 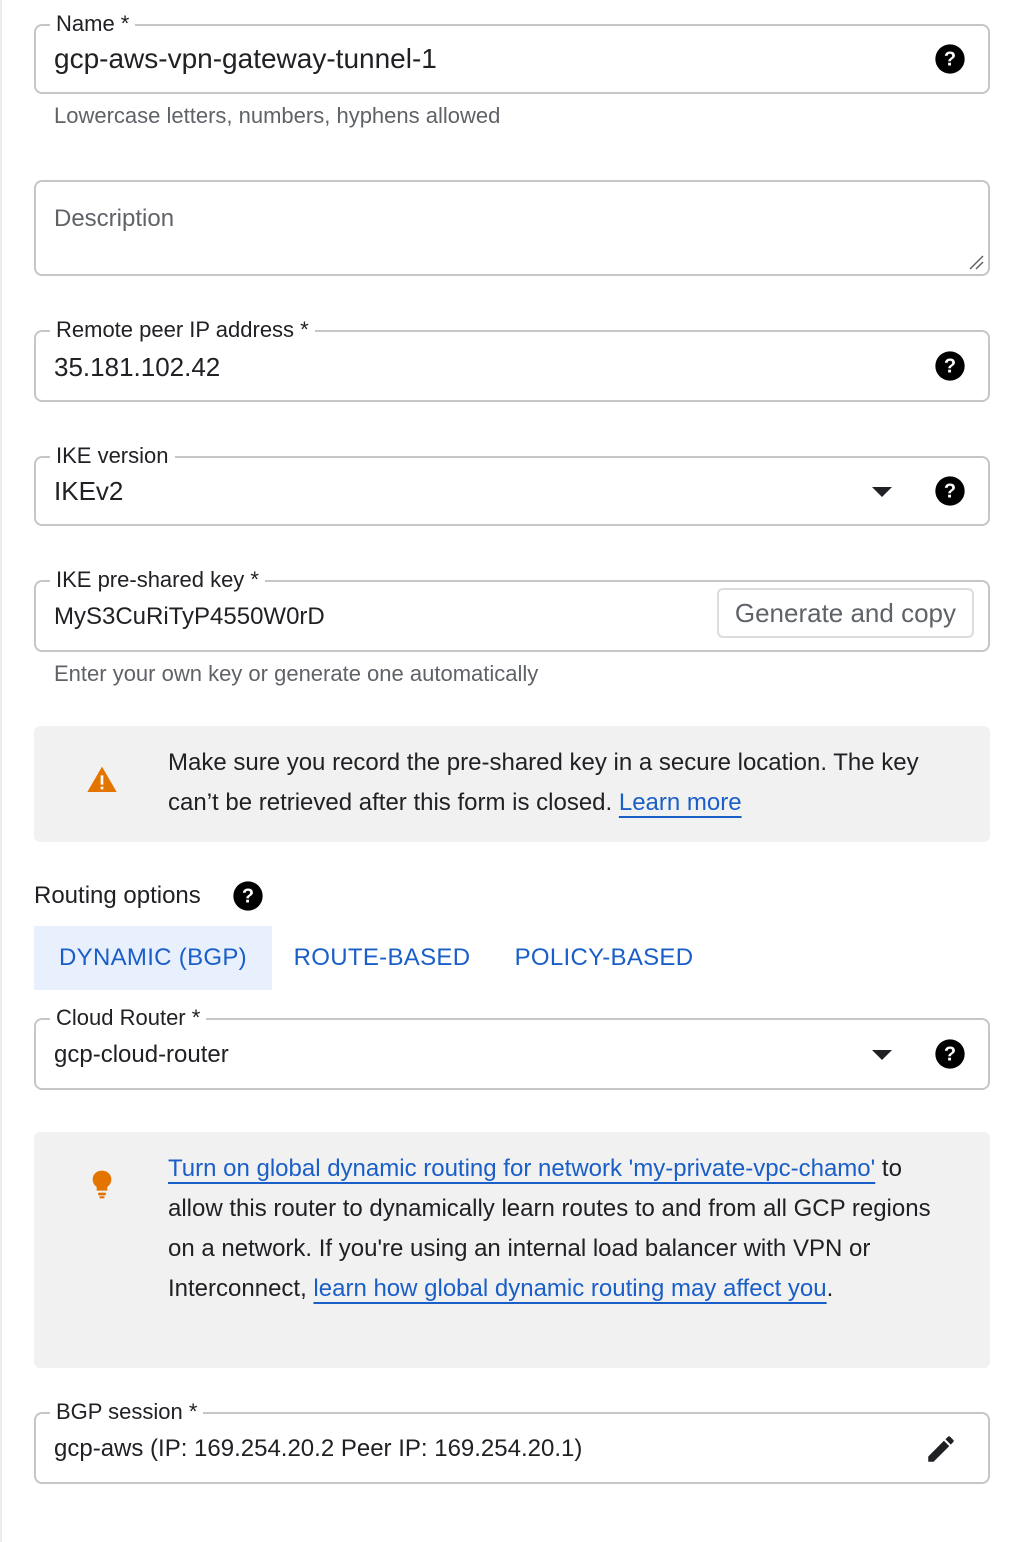 What do you see at coordinates (137, 367) in the screenshot?
I see `remote-peer-ip-input: 35.181.102.42` at bounding box center [137, 367].